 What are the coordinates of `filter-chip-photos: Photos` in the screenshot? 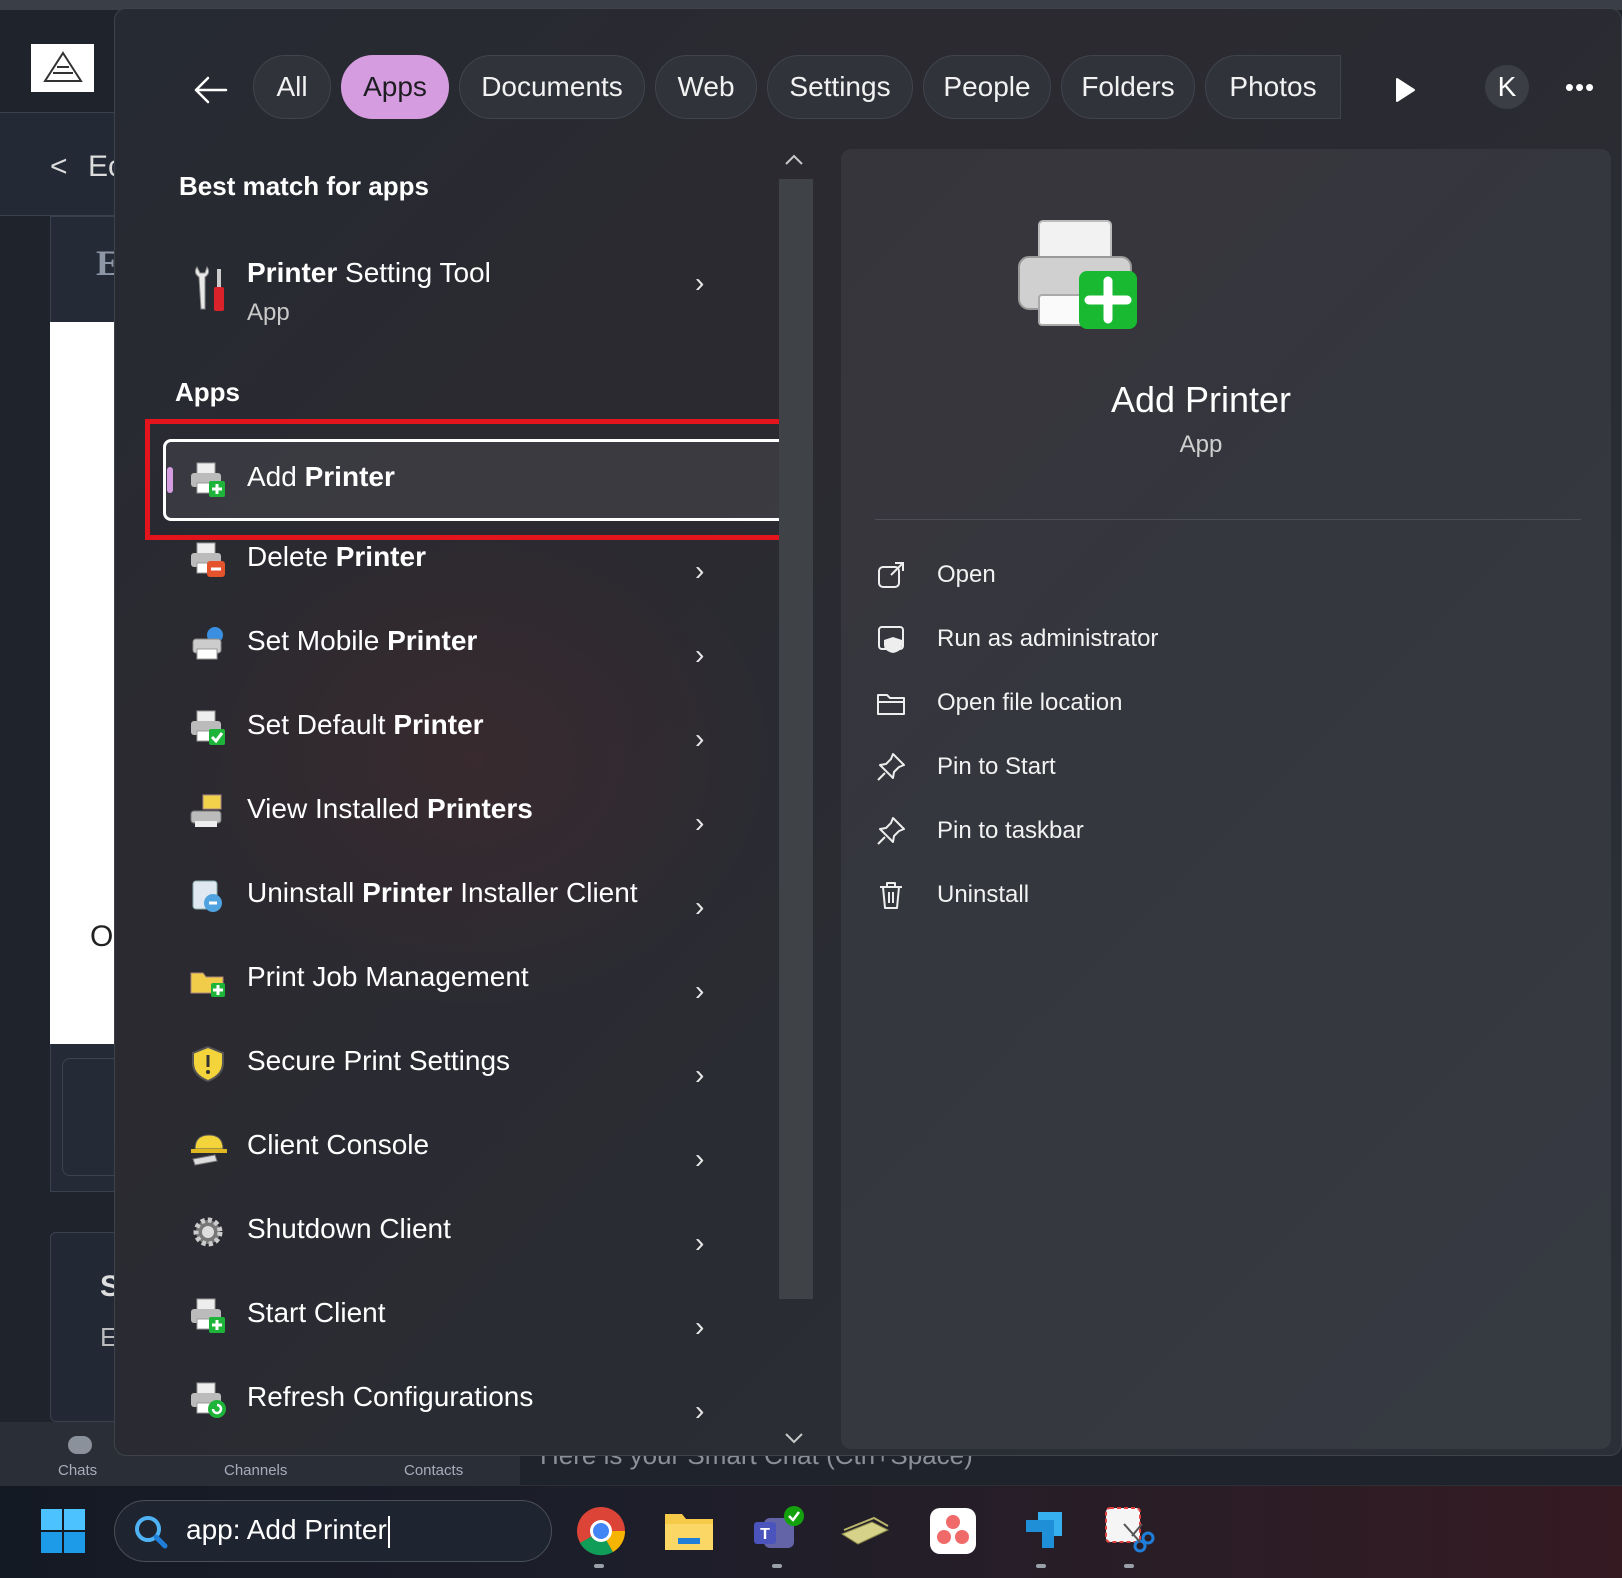 It's located at (1273, 87).